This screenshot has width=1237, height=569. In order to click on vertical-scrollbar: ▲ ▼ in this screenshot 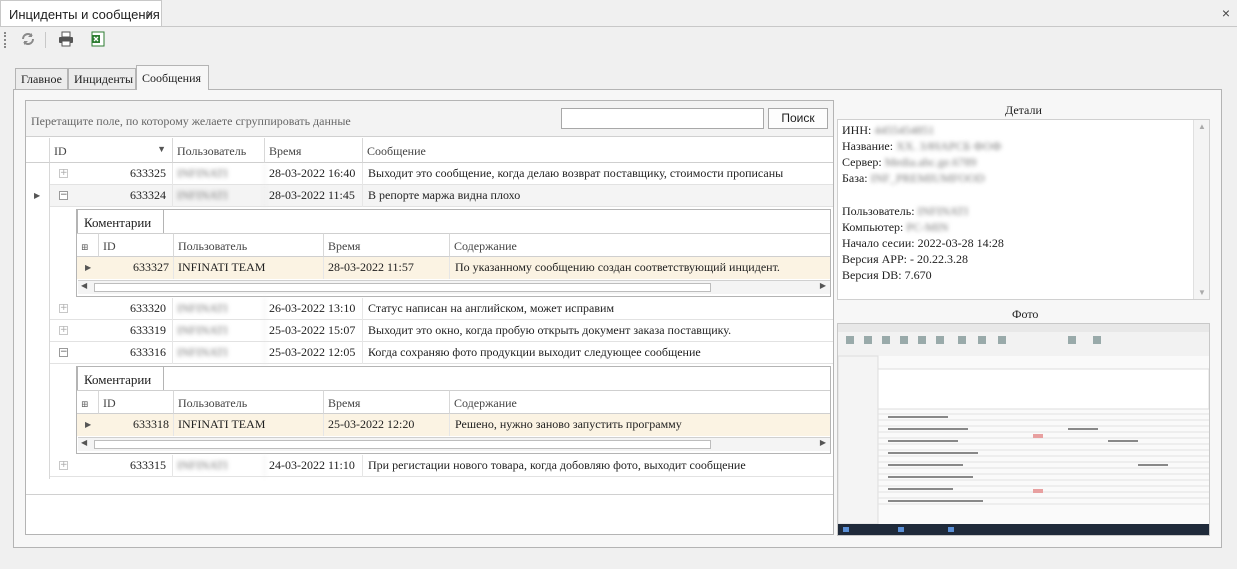, I will do `click(1201, 209)`.